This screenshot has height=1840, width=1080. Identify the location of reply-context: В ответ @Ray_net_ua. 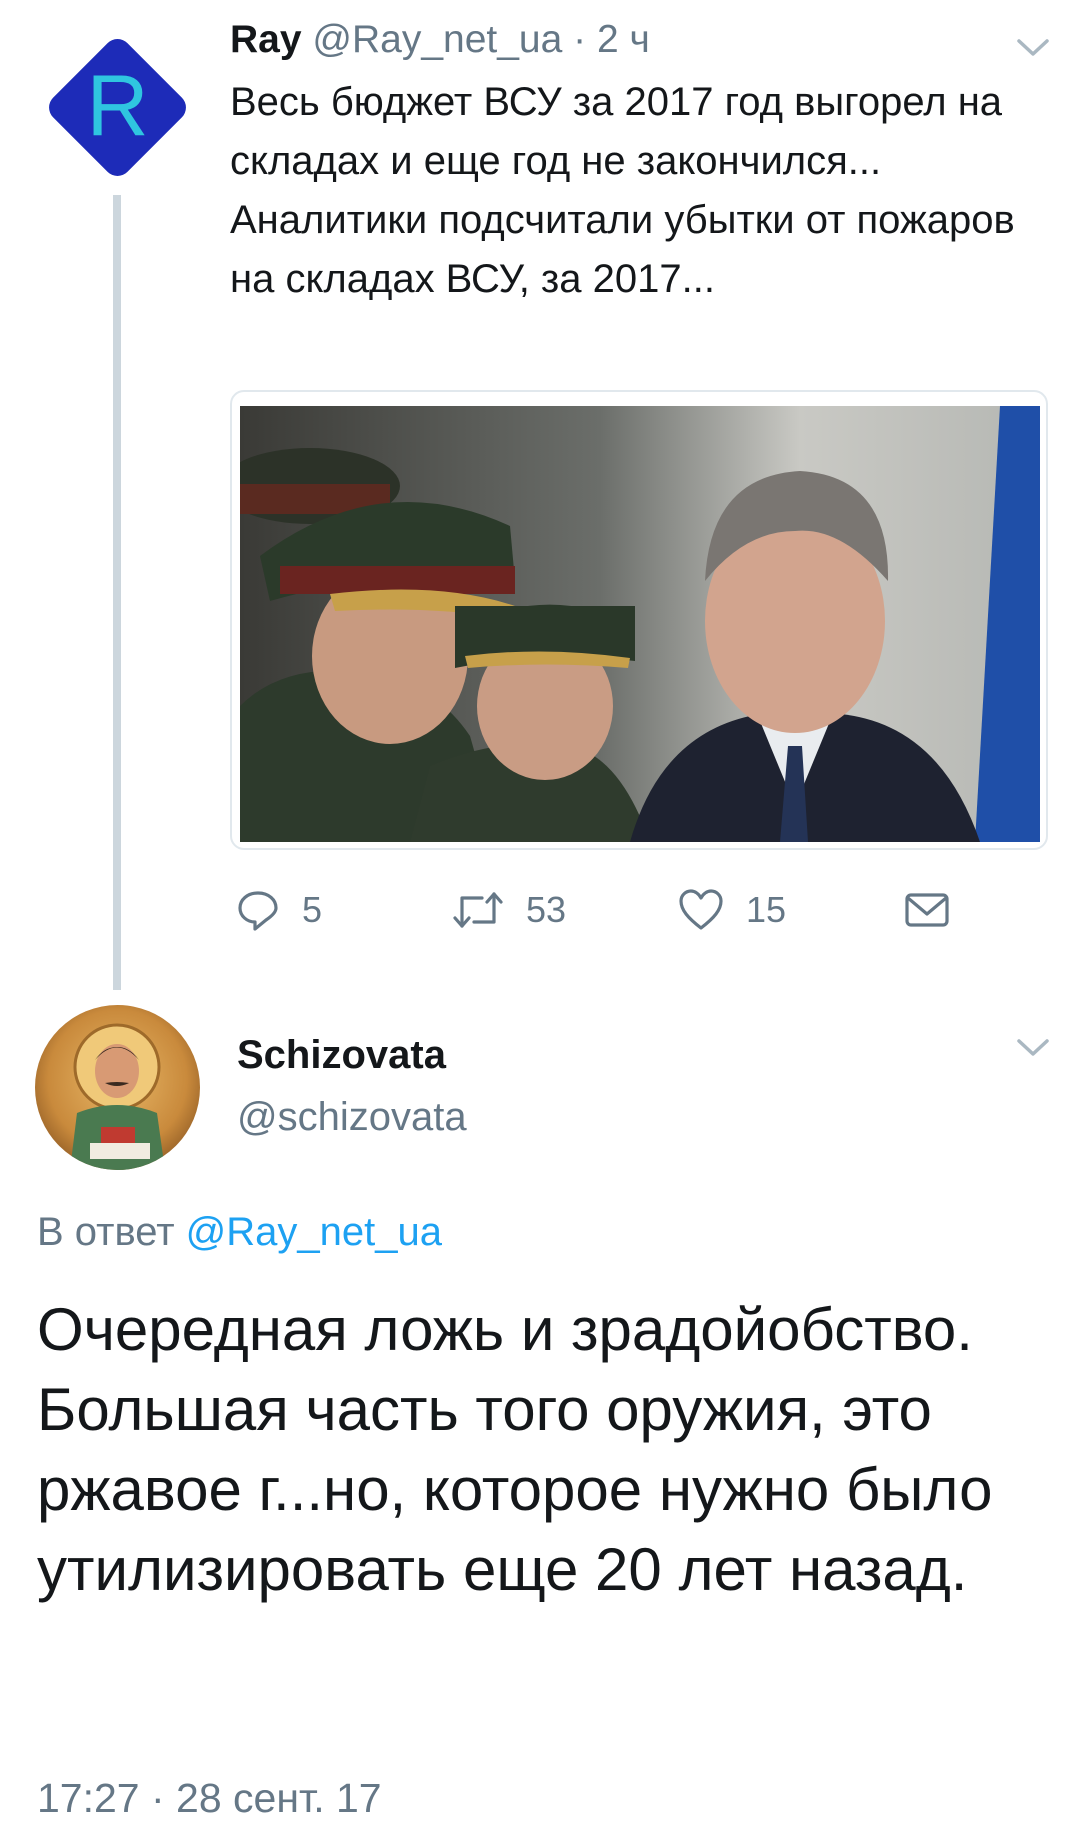
(239, 1232).